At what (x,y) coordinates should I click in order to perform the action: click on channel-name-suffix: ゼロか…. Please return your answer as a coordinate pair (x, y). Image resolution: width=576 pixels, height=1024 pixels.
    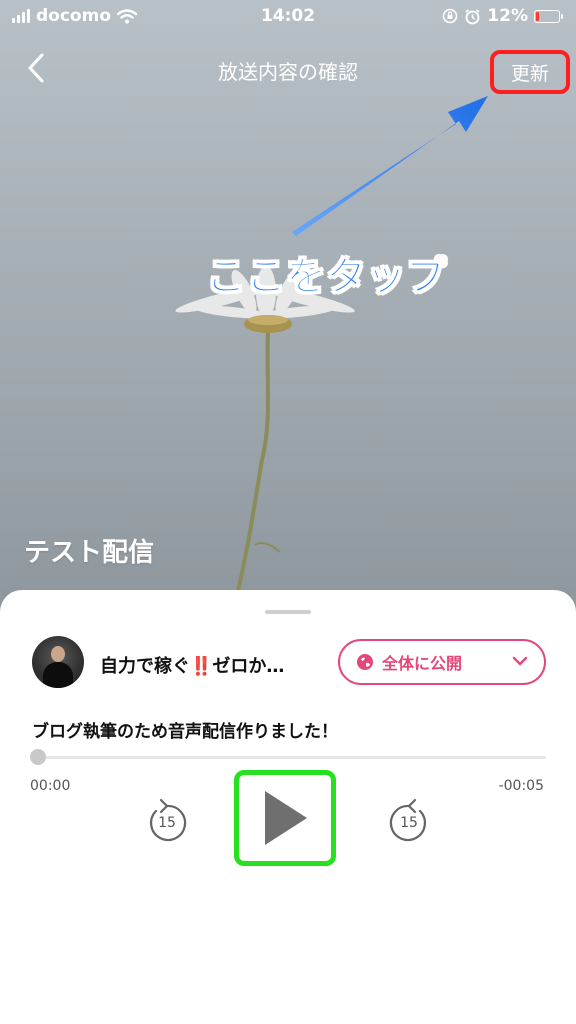
    Looking at the image, I should click on (248, 666).